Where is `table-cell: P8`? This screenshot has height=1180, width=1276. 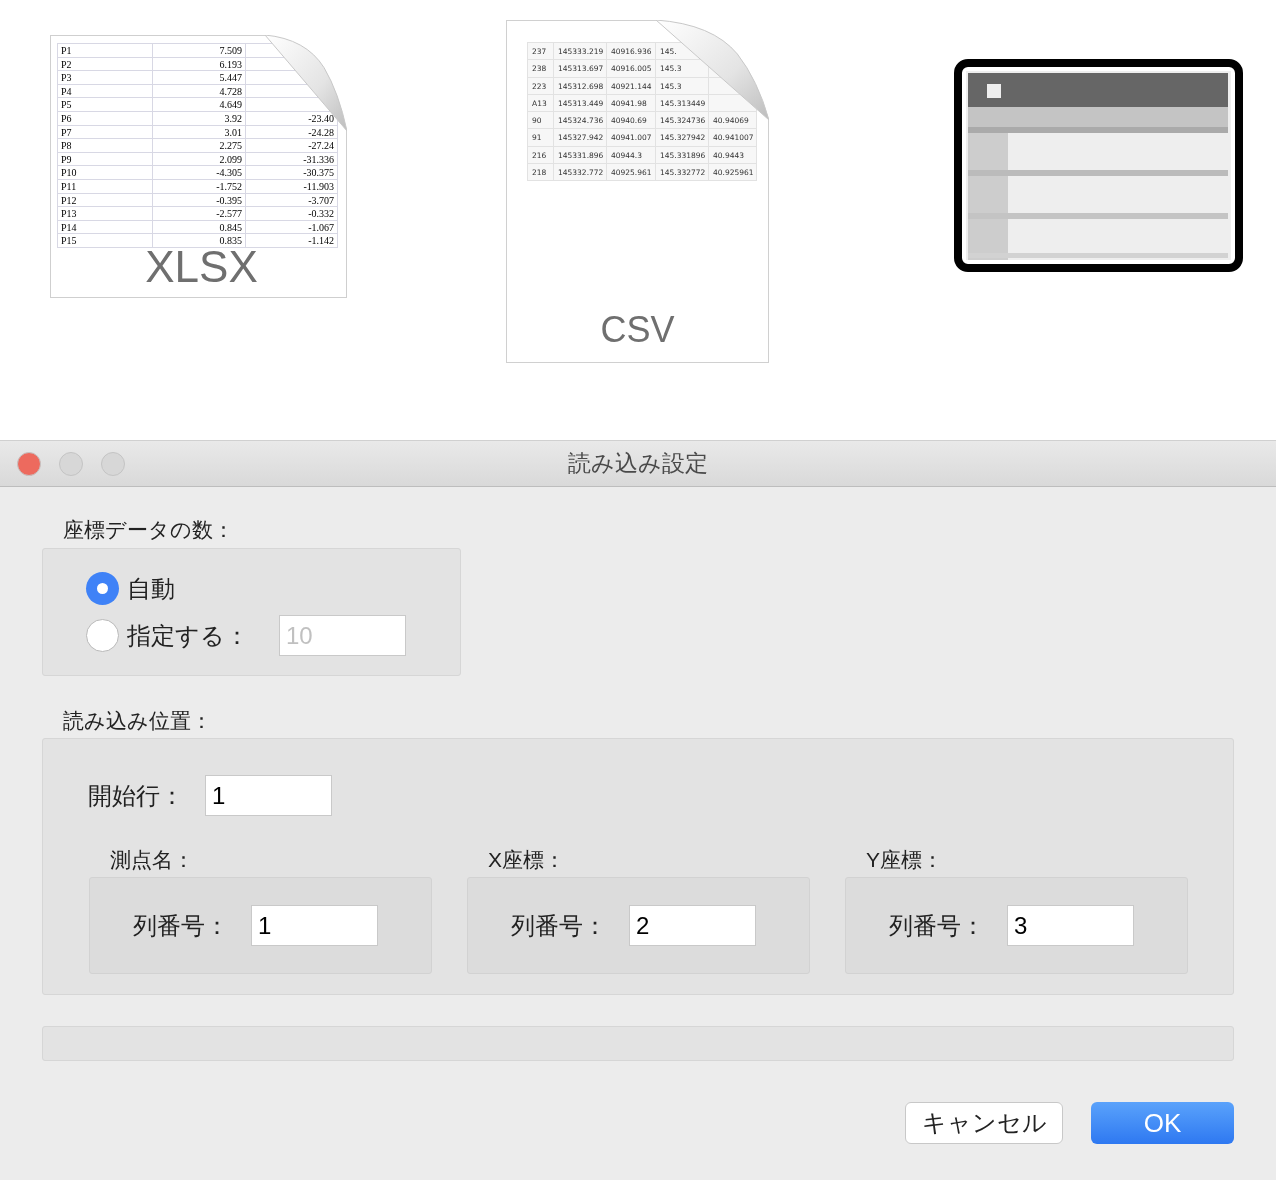
table-cell: P8 is located at coordinates (105, 146).